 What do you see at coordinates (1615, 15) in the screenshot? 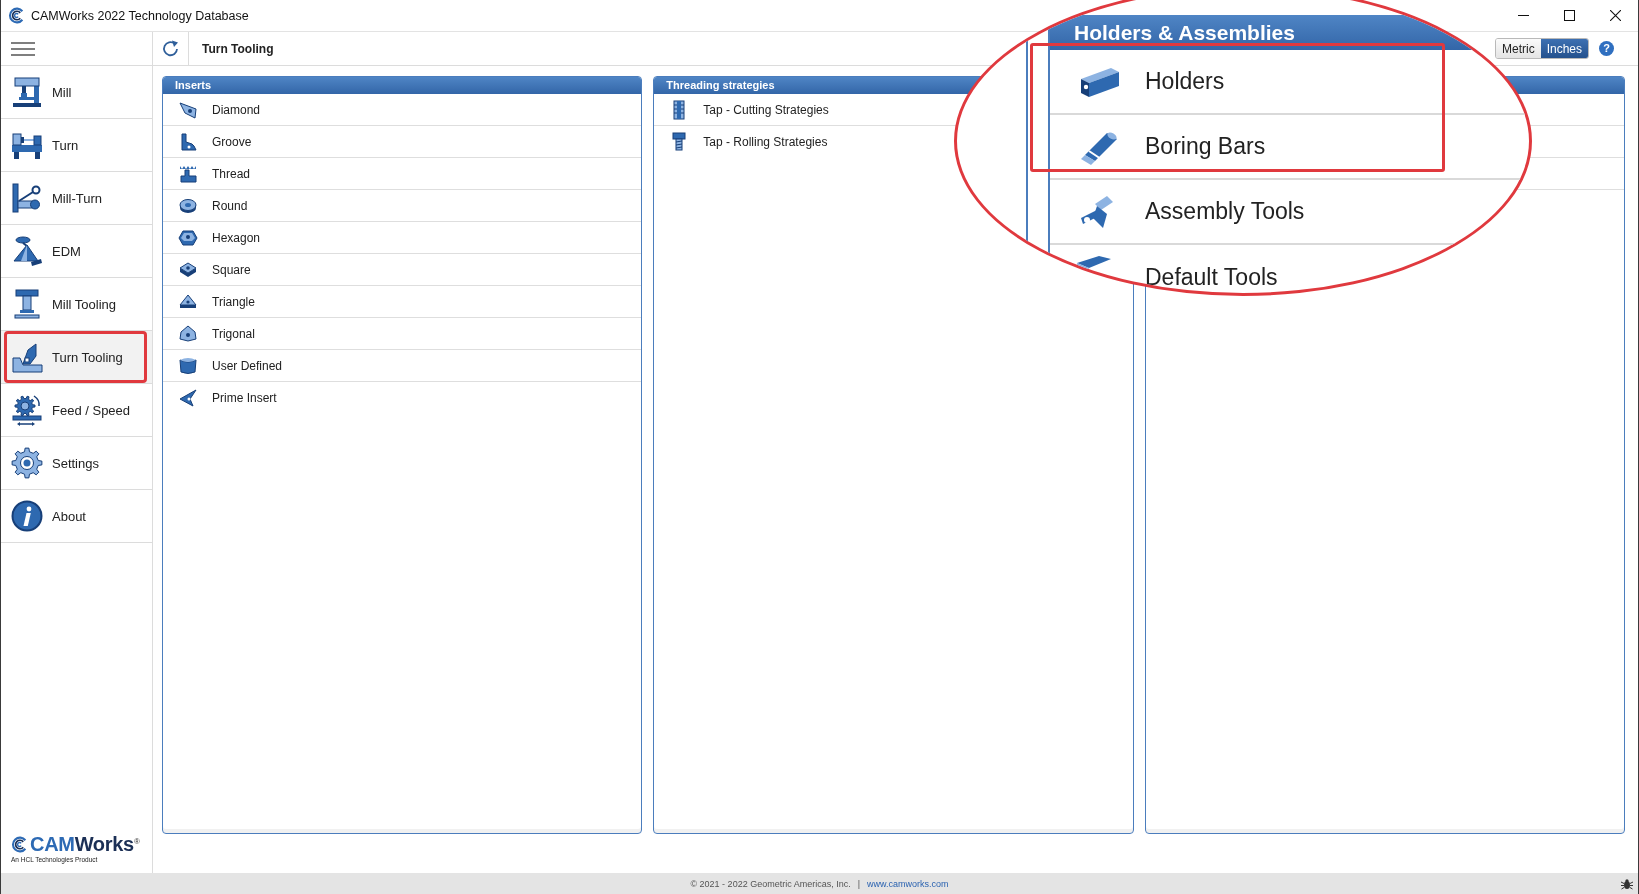
I see `close-icon` at bounding box center [1615, 15].